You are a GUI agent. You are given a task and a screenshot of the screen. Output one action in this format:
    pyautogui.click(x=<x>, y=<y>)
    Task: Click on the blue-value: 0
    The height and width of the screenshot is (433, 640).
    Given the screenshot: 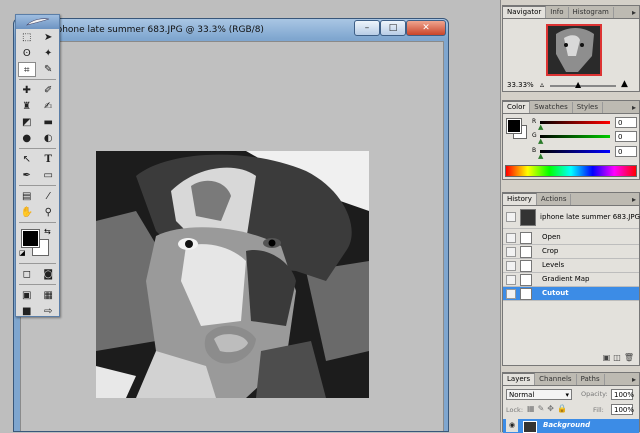 What is the action you would take?
    pyautogui.click(x=626, y=151)
    